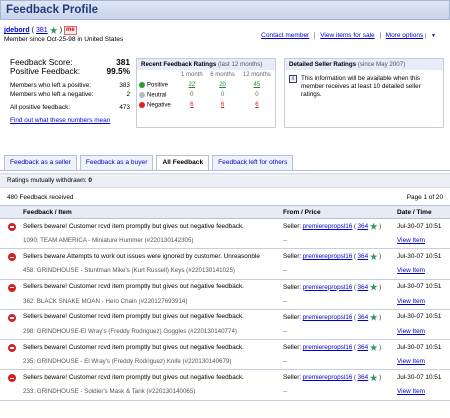 This screenshot has height=418, width=450. Describe the element at coordinates (253, 162) in the screenshot. I see `tab-feedback-left-for-others: Feedback left for others` at that location.